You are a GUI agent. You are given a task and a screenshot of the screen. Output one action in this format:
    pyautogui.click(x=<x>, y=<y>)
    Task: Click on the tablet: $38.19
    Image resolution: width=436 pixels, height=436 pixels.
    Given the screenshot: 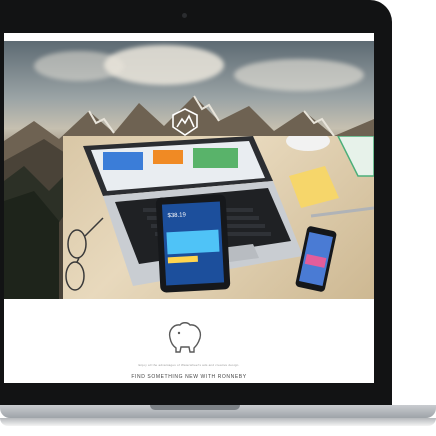 What is the action you would take?
    pyautogui.click(x=193, y=243)
    